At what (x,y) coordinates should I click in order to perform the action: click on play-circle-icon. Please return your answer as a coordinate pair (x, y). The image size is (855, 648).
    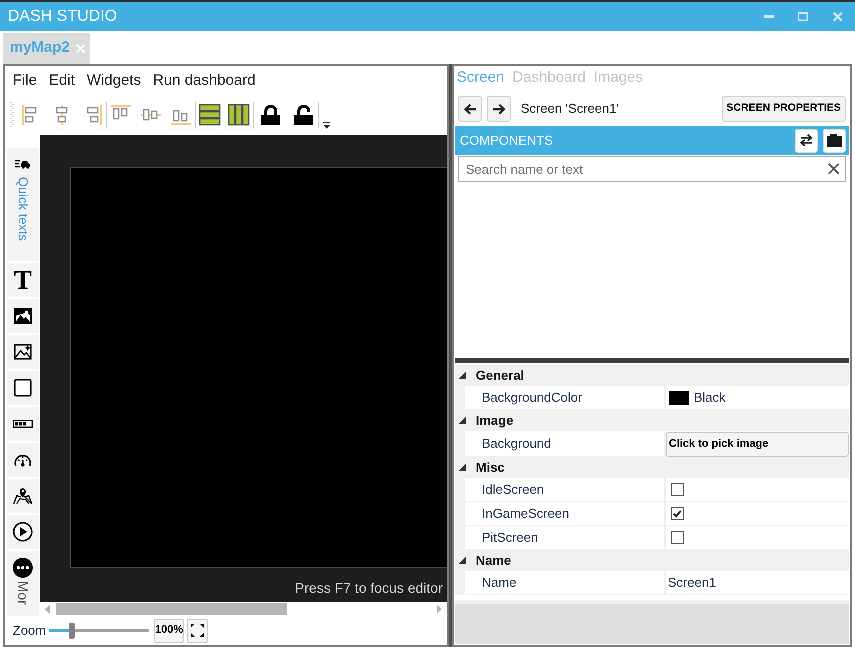
    Looking at the image, I should click on (23, 532).